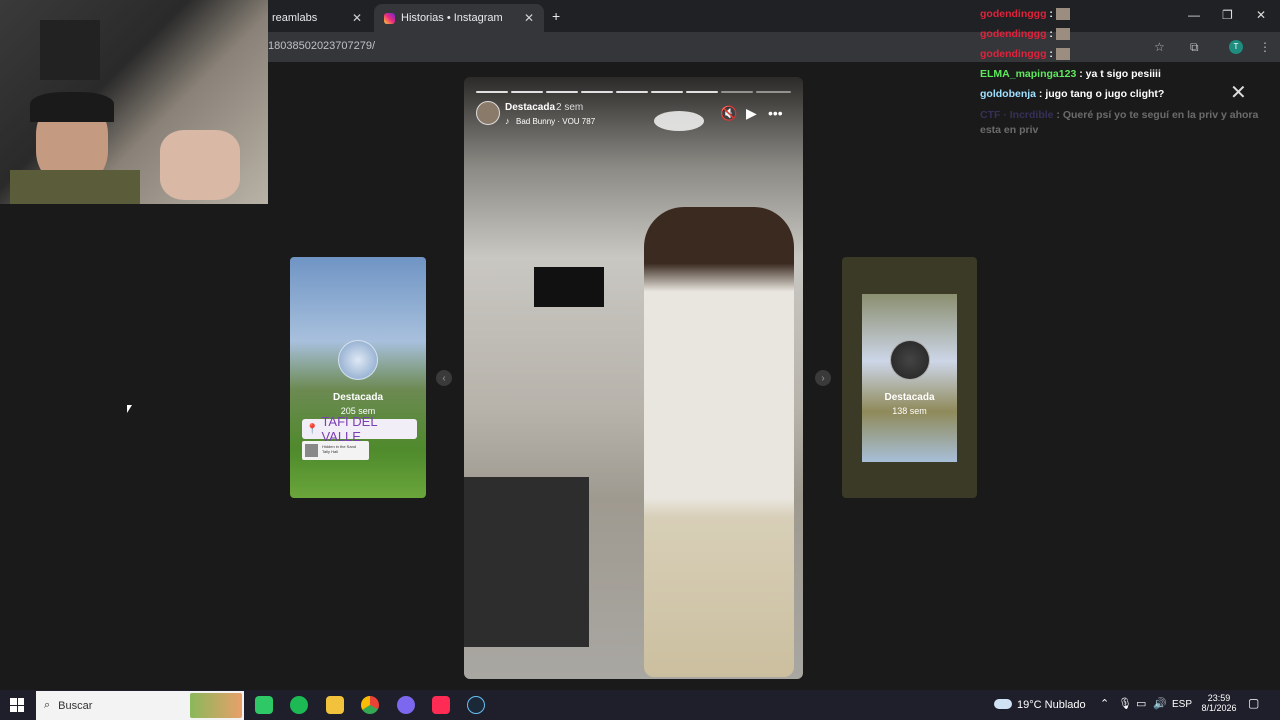 The image size is (1280, 720). Describe the element at coordinates (72, 107) in the screenshot. I see `hair-area` at that location.